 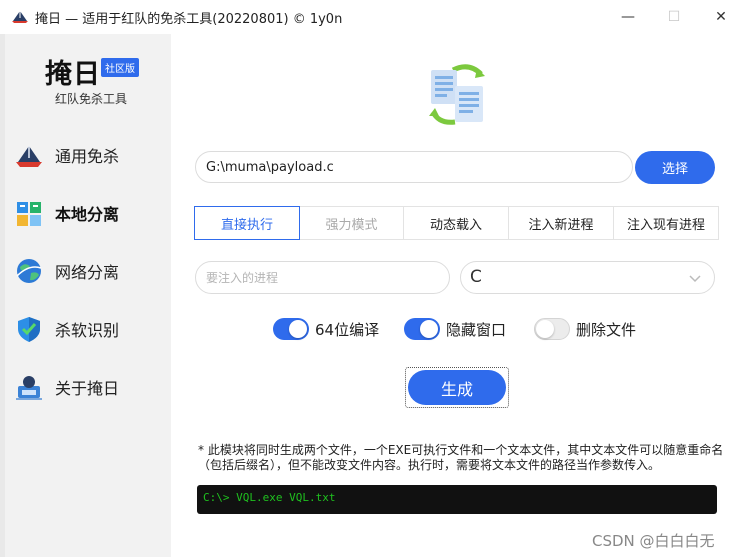 I want to click on sidebar-item-local-separation: 本地分离, so click(x=88, y=213).